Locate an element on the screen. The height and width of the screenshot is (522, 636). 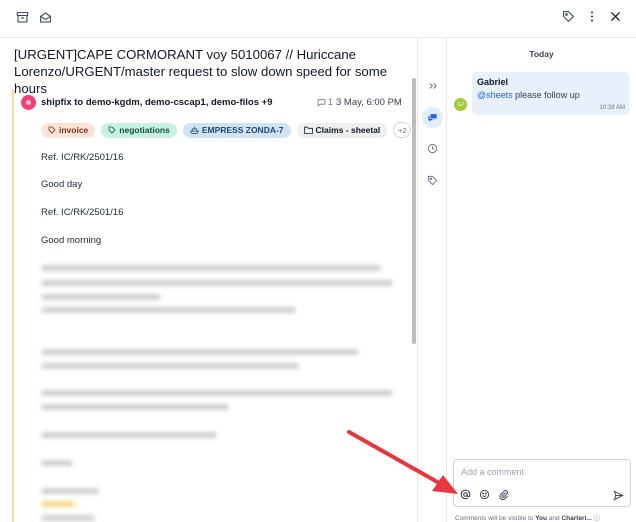
emoji-icon is located at coordinates (484, 494).